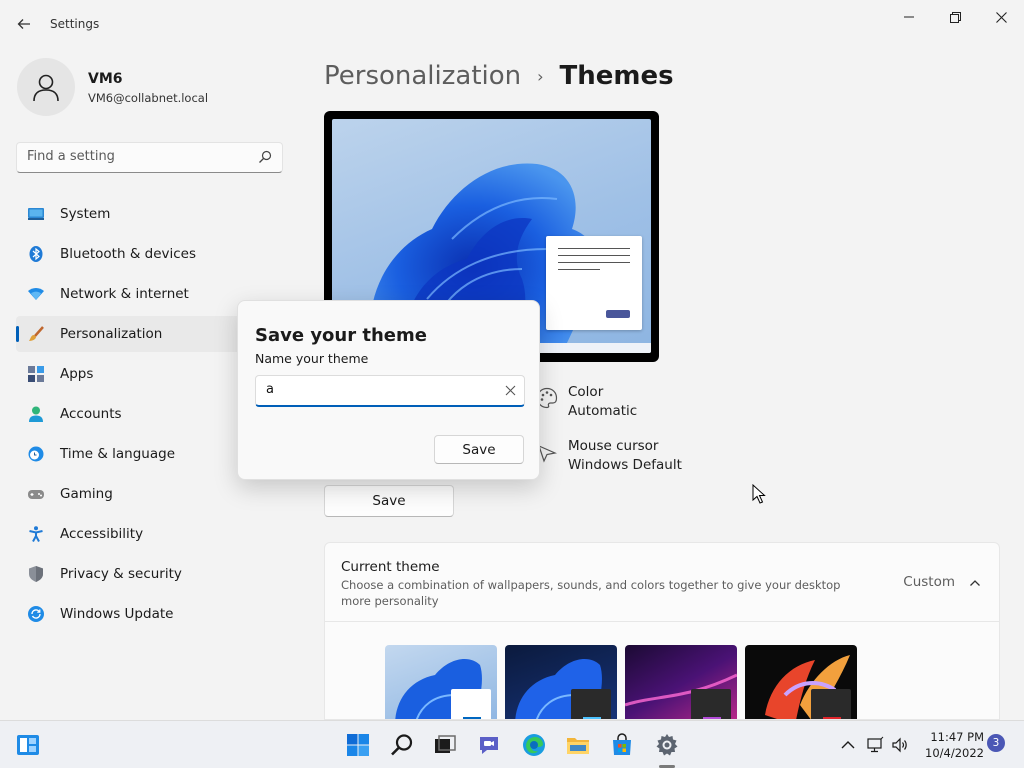  Describe the element at coordinates (489, 745) in the screenshot. I see `chat-icon` at that location.